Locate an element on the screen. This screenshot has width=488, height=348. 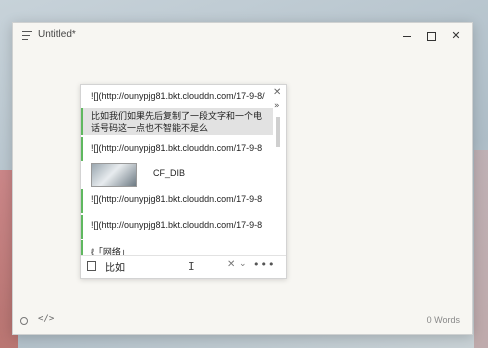
pin-checkbox-icon is located at coordinates (91, 266).